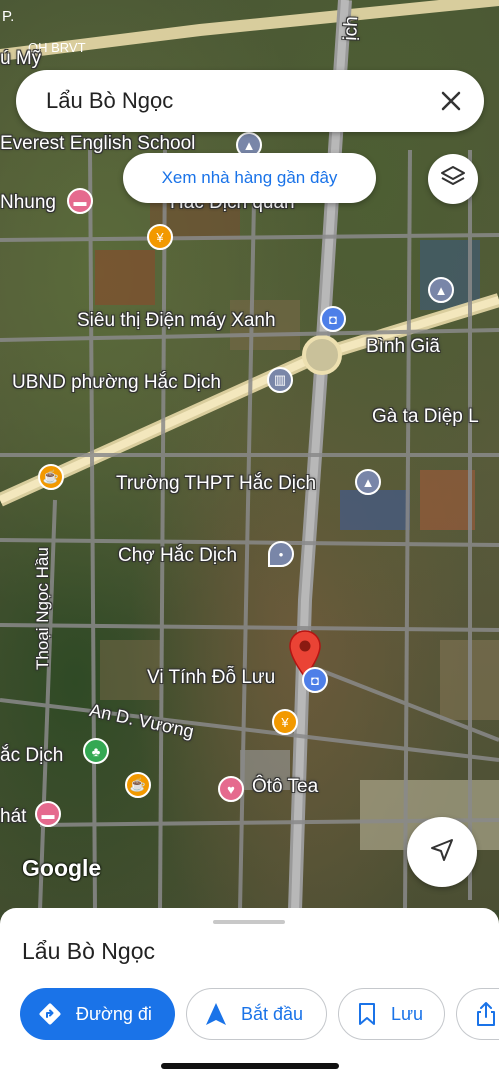 The width and height of the screenshot is (499, 1080). Describe the element at coordinates (280, 380) in the screenshot. I see `government-icon: ▥` at that location.